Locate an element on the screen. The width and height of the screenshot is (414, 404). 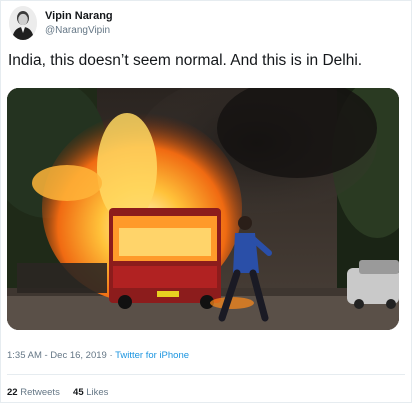
tweet-source: Twitter for iPhone is located at coordinates (152, 355).